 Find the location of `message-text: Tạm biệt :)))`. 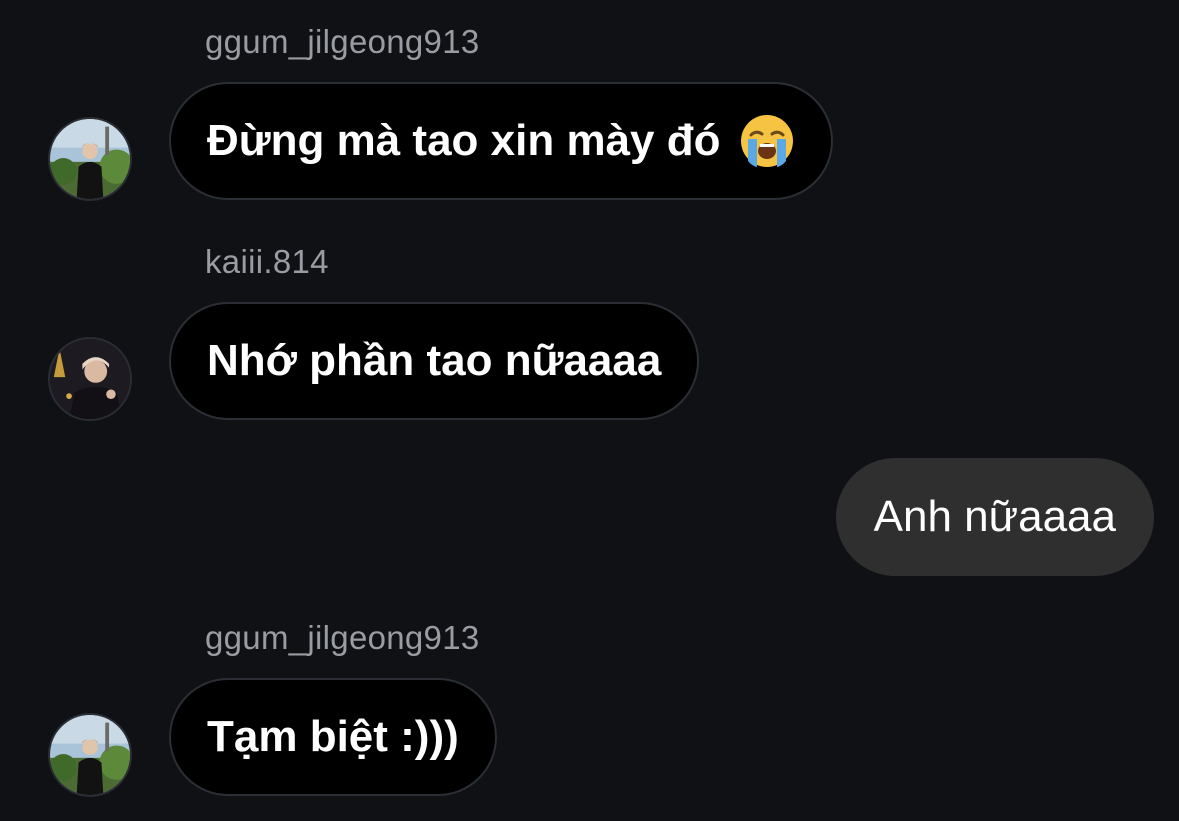

message-text: Tạm biệt :))) is located at coordinates (333, 736).